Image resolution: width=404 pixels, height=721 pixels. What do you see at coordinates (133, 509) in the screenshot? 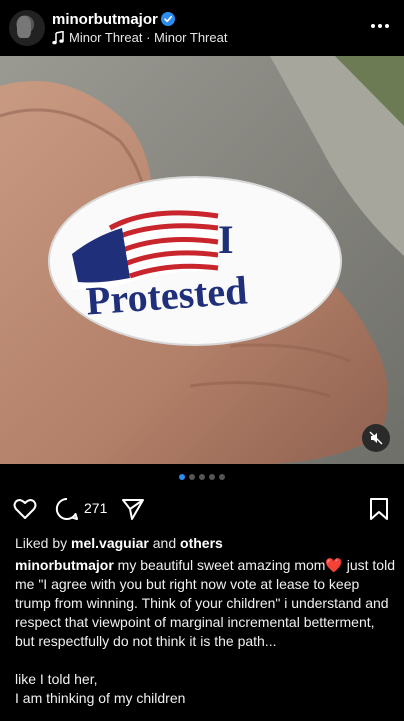
I see `share-icon` at bounding box center [133, 509].